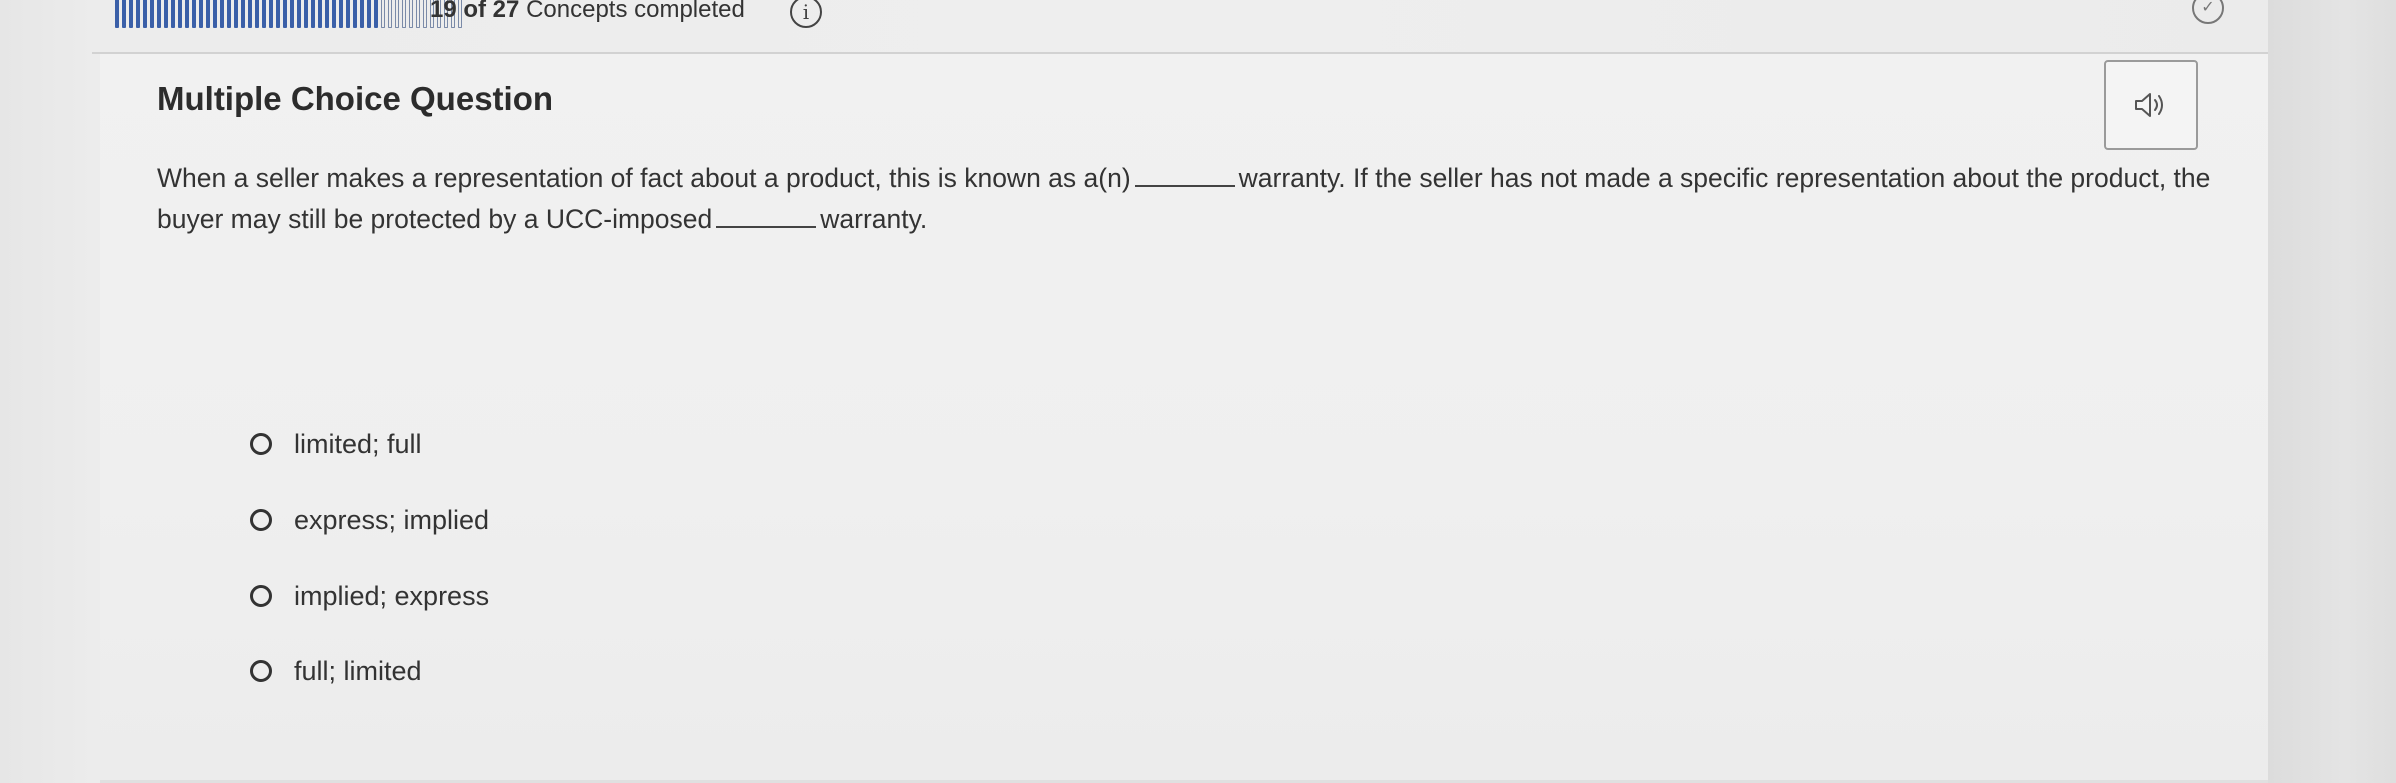 Image resolution: width=2396 pixels, height=783 pixels. What do you see at coordinates (392, 519) in the screenshot?
I see `answer-option-label: express; implied` at bounding box center [392, 519].